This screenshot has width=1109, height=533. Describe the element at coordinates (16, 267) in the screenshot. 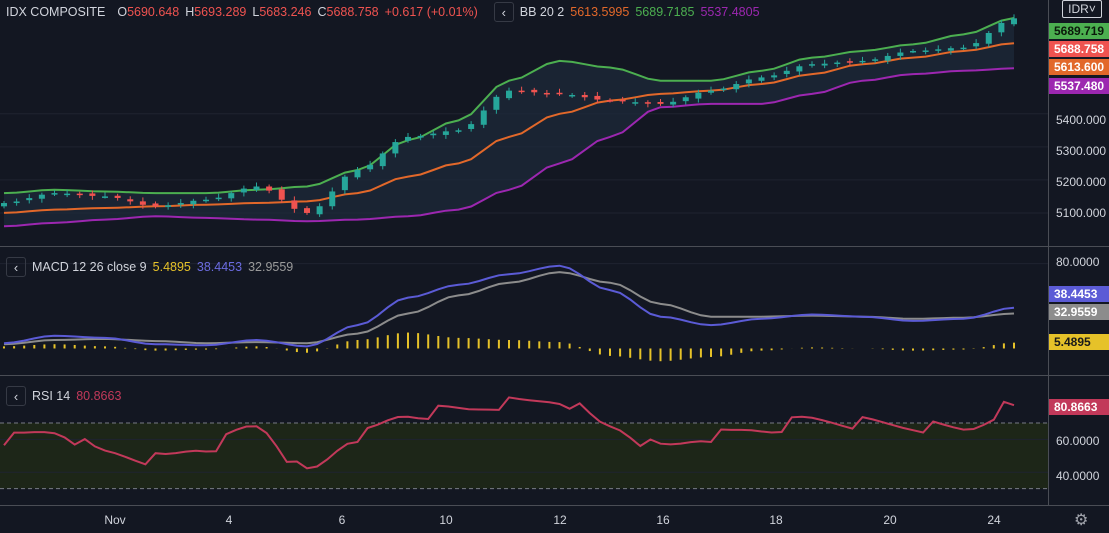

I see `macd-collapse-button: ‹` at that location.